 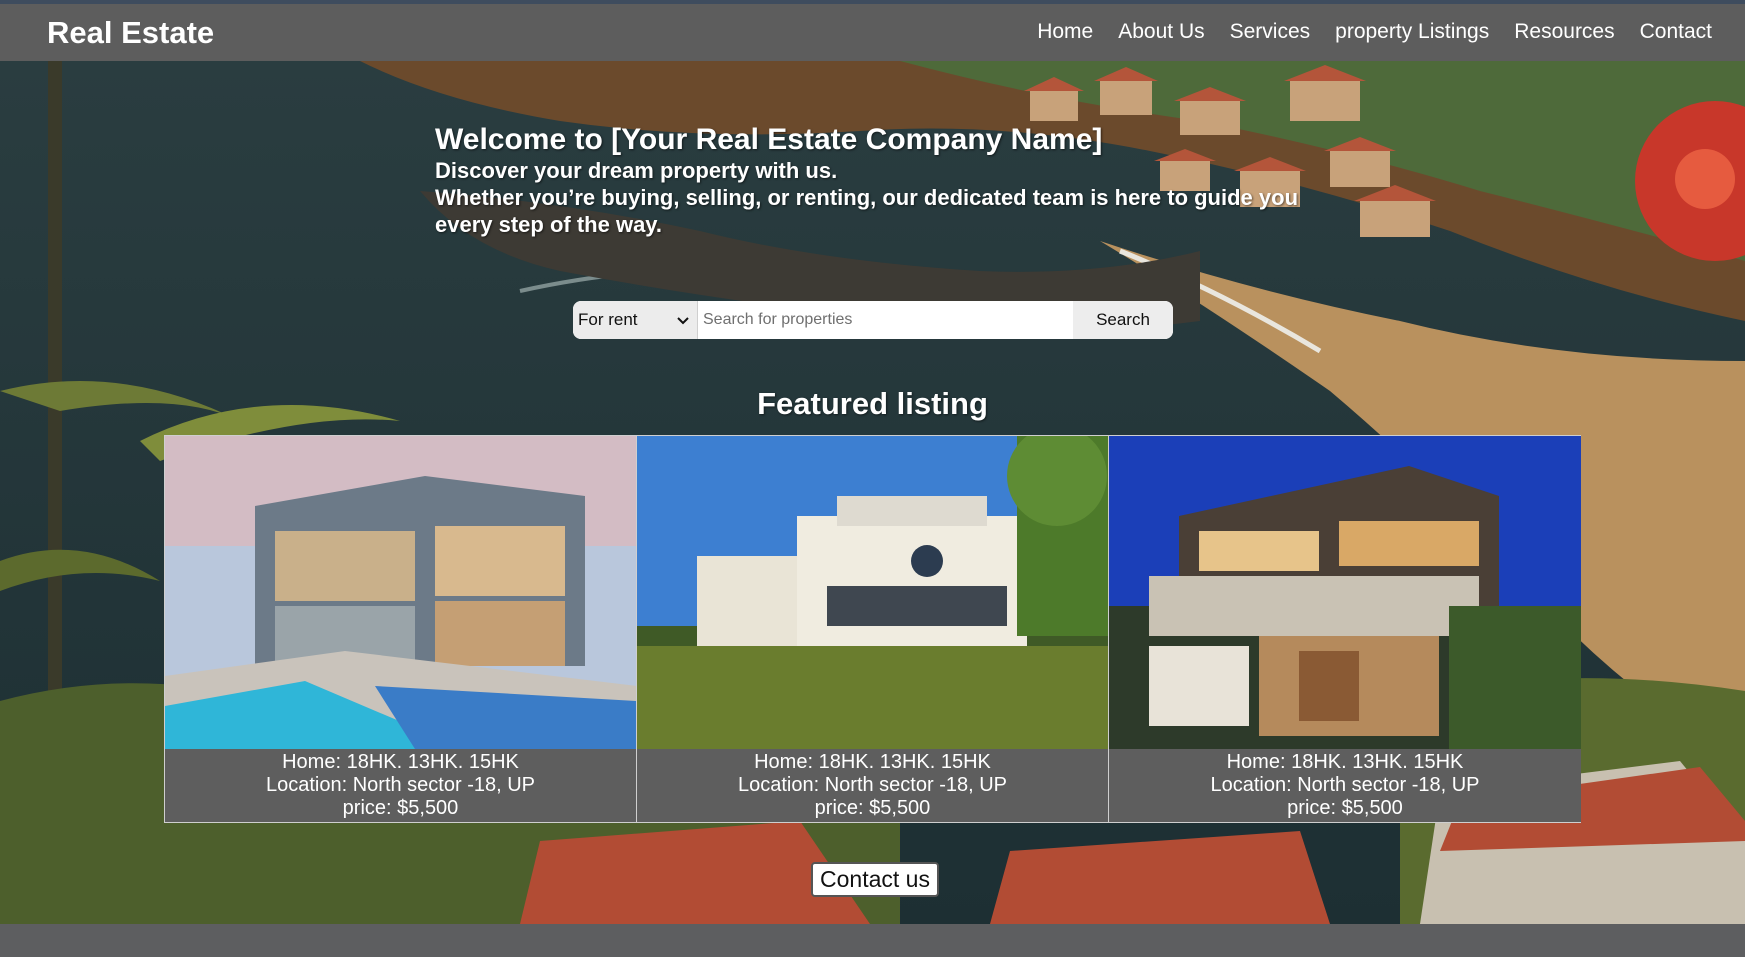 I want to click on listing-type-value: For rent, so click(x=608, y=319).